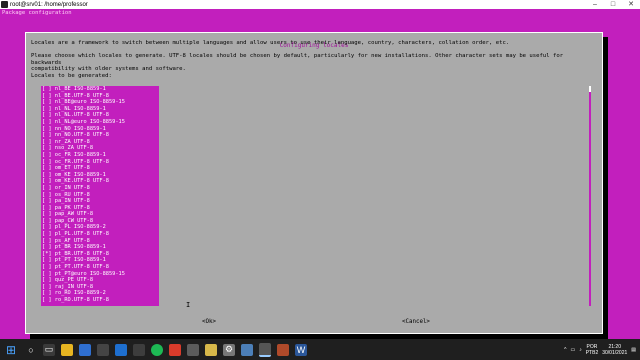 The width and height of the screenshot is (640, 360). What do you see at coordinates (85, 349) in the screenshot?
I see `app-icon-blue` at bounding box center [85, 349].